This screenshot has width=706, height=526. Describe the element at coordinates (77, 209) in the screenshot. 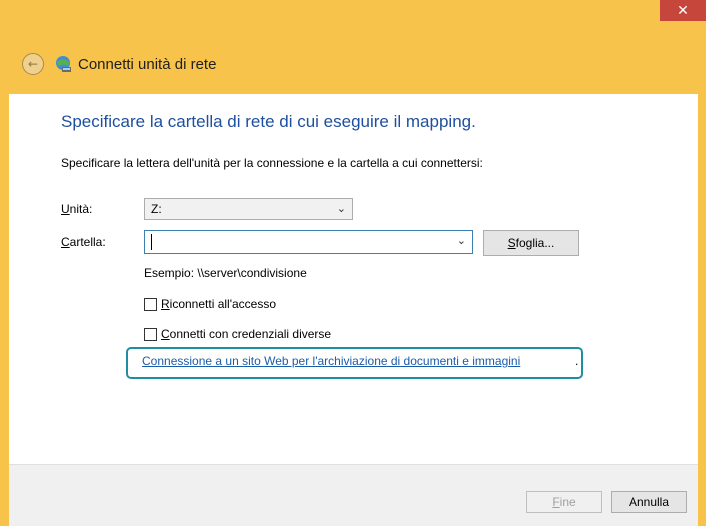

I see `drive-label: Unità:` at that location.